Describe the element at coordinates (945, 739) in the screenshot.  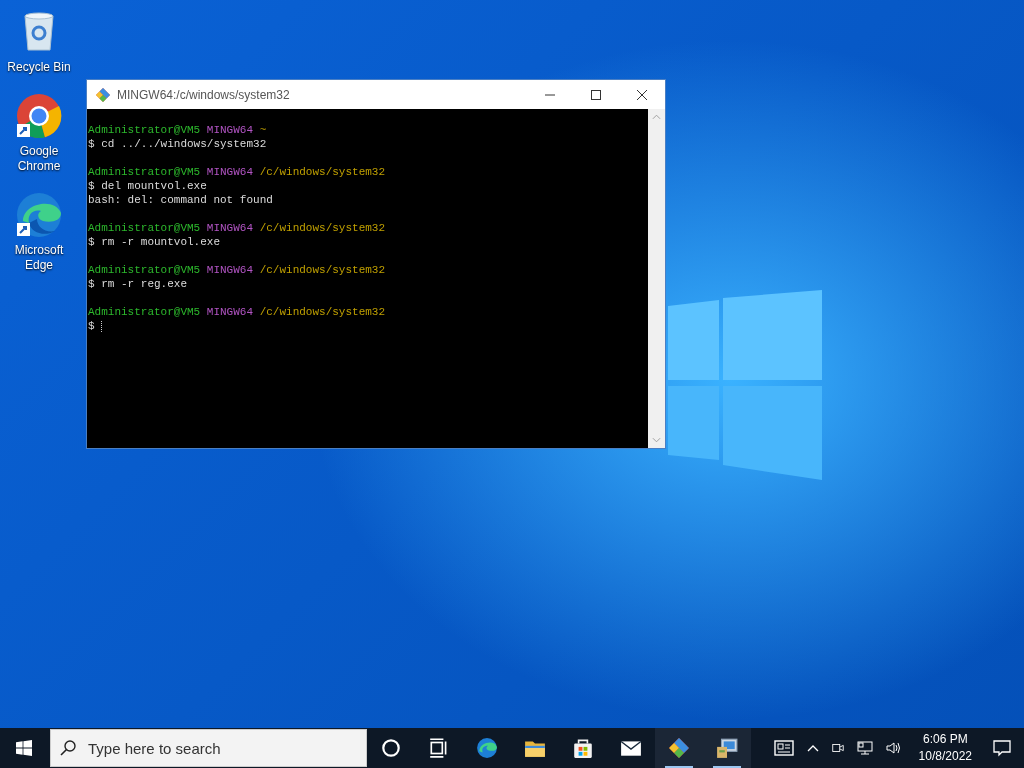
I see `clock-time: 6:06 PM` at that location.